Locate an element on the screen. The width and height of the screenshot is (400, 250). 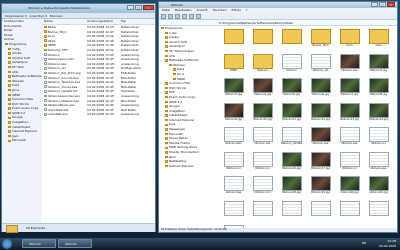
file-name: Oblivion_Voices.bsa is located at coordinates (62, 86).